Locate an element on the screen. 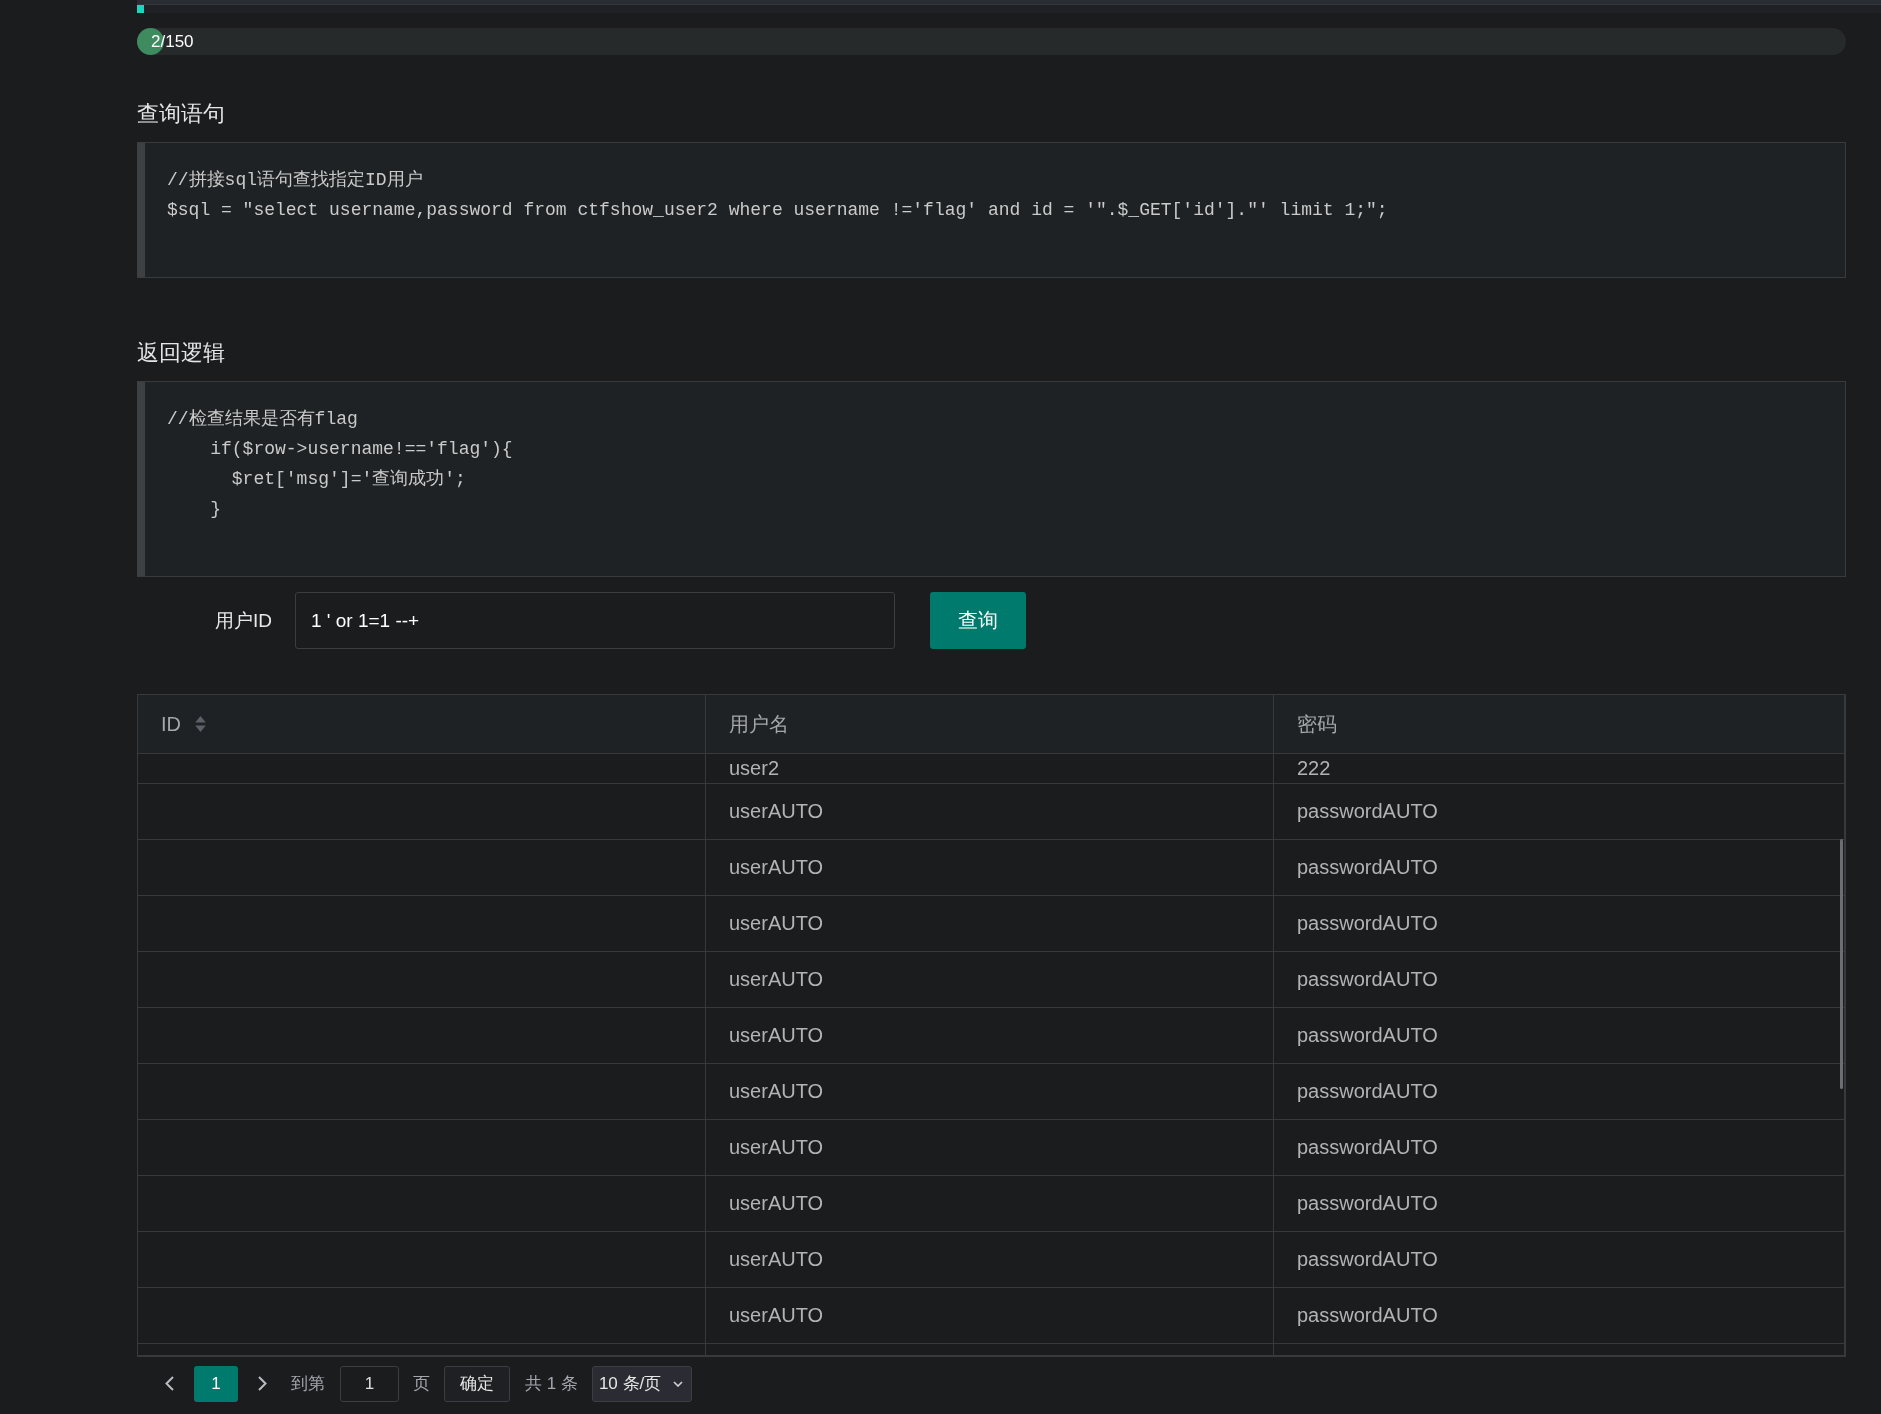 The image size is (1881, 1414). code-line: $sql = "select username,password from ctfshow_user2 where username !='flag' and id = '".$_GET['id']."' limit 1;"; is located at coordinates (777, 210).